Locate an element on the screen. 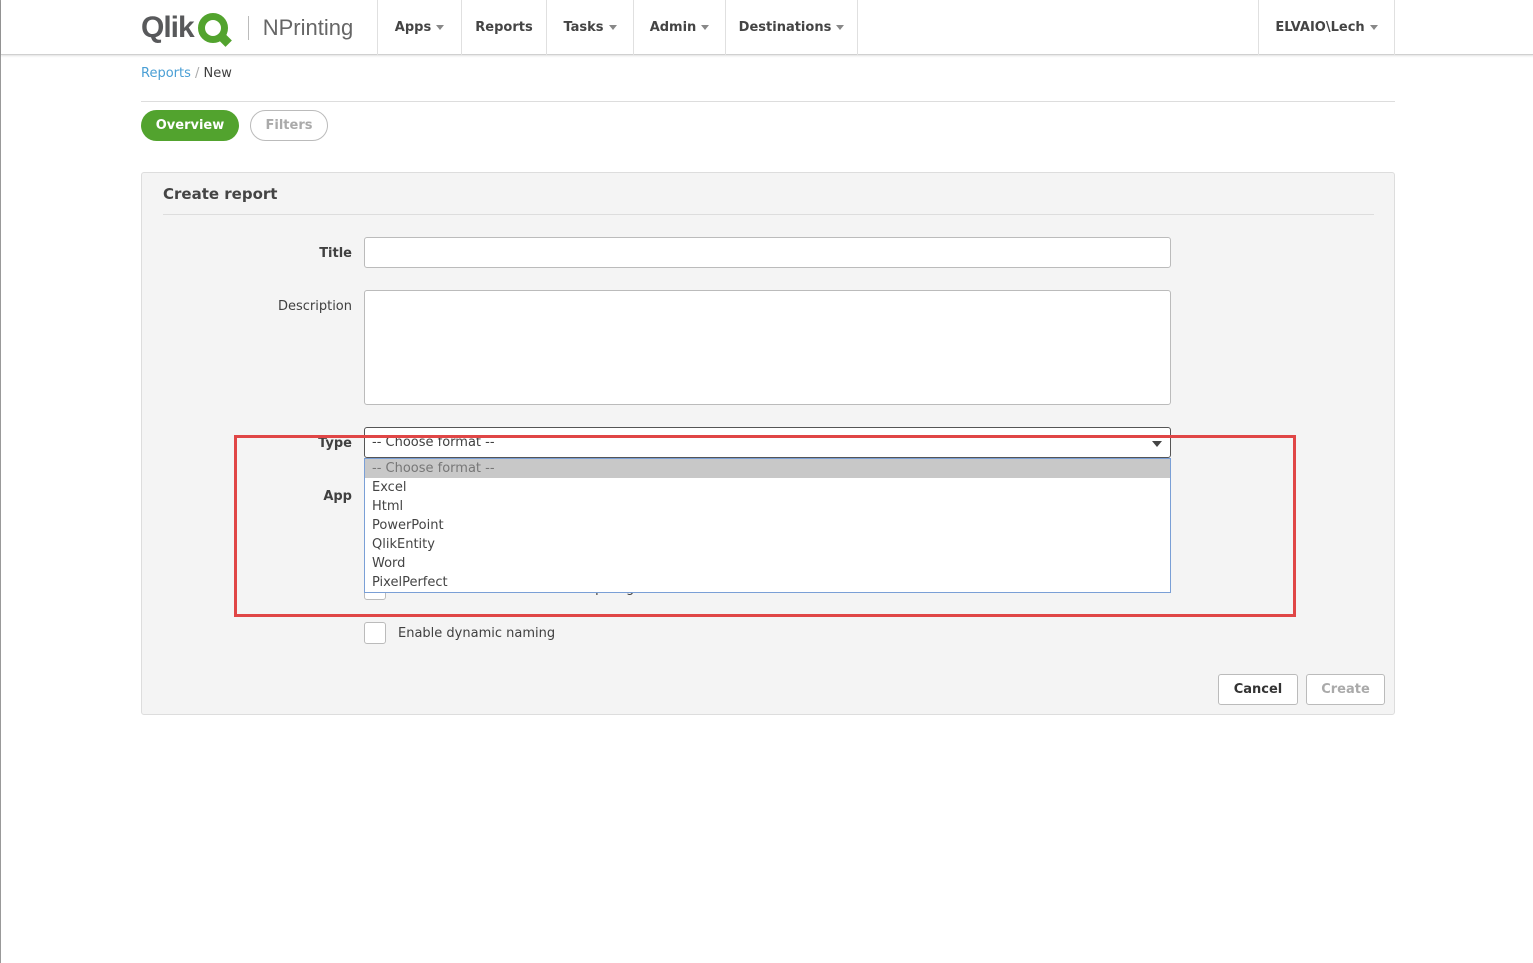  tab-filters: Filters is located at coordinates (289, 125).